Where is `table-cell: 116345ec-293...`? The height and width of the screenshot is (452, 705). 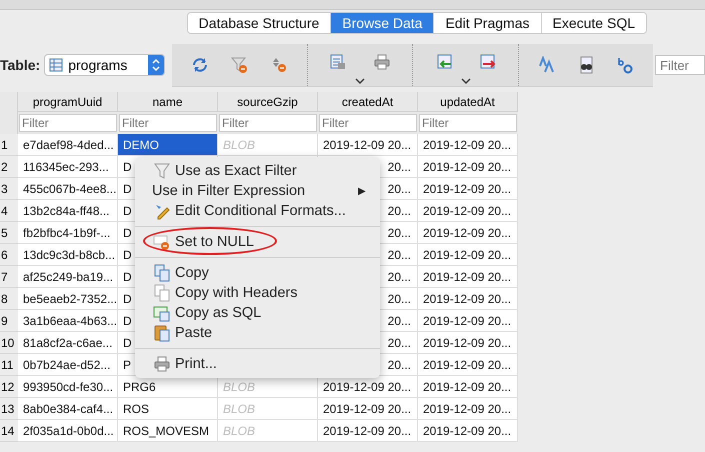 table-cell: 116345ec-293... is located at coordinates (66, 167).